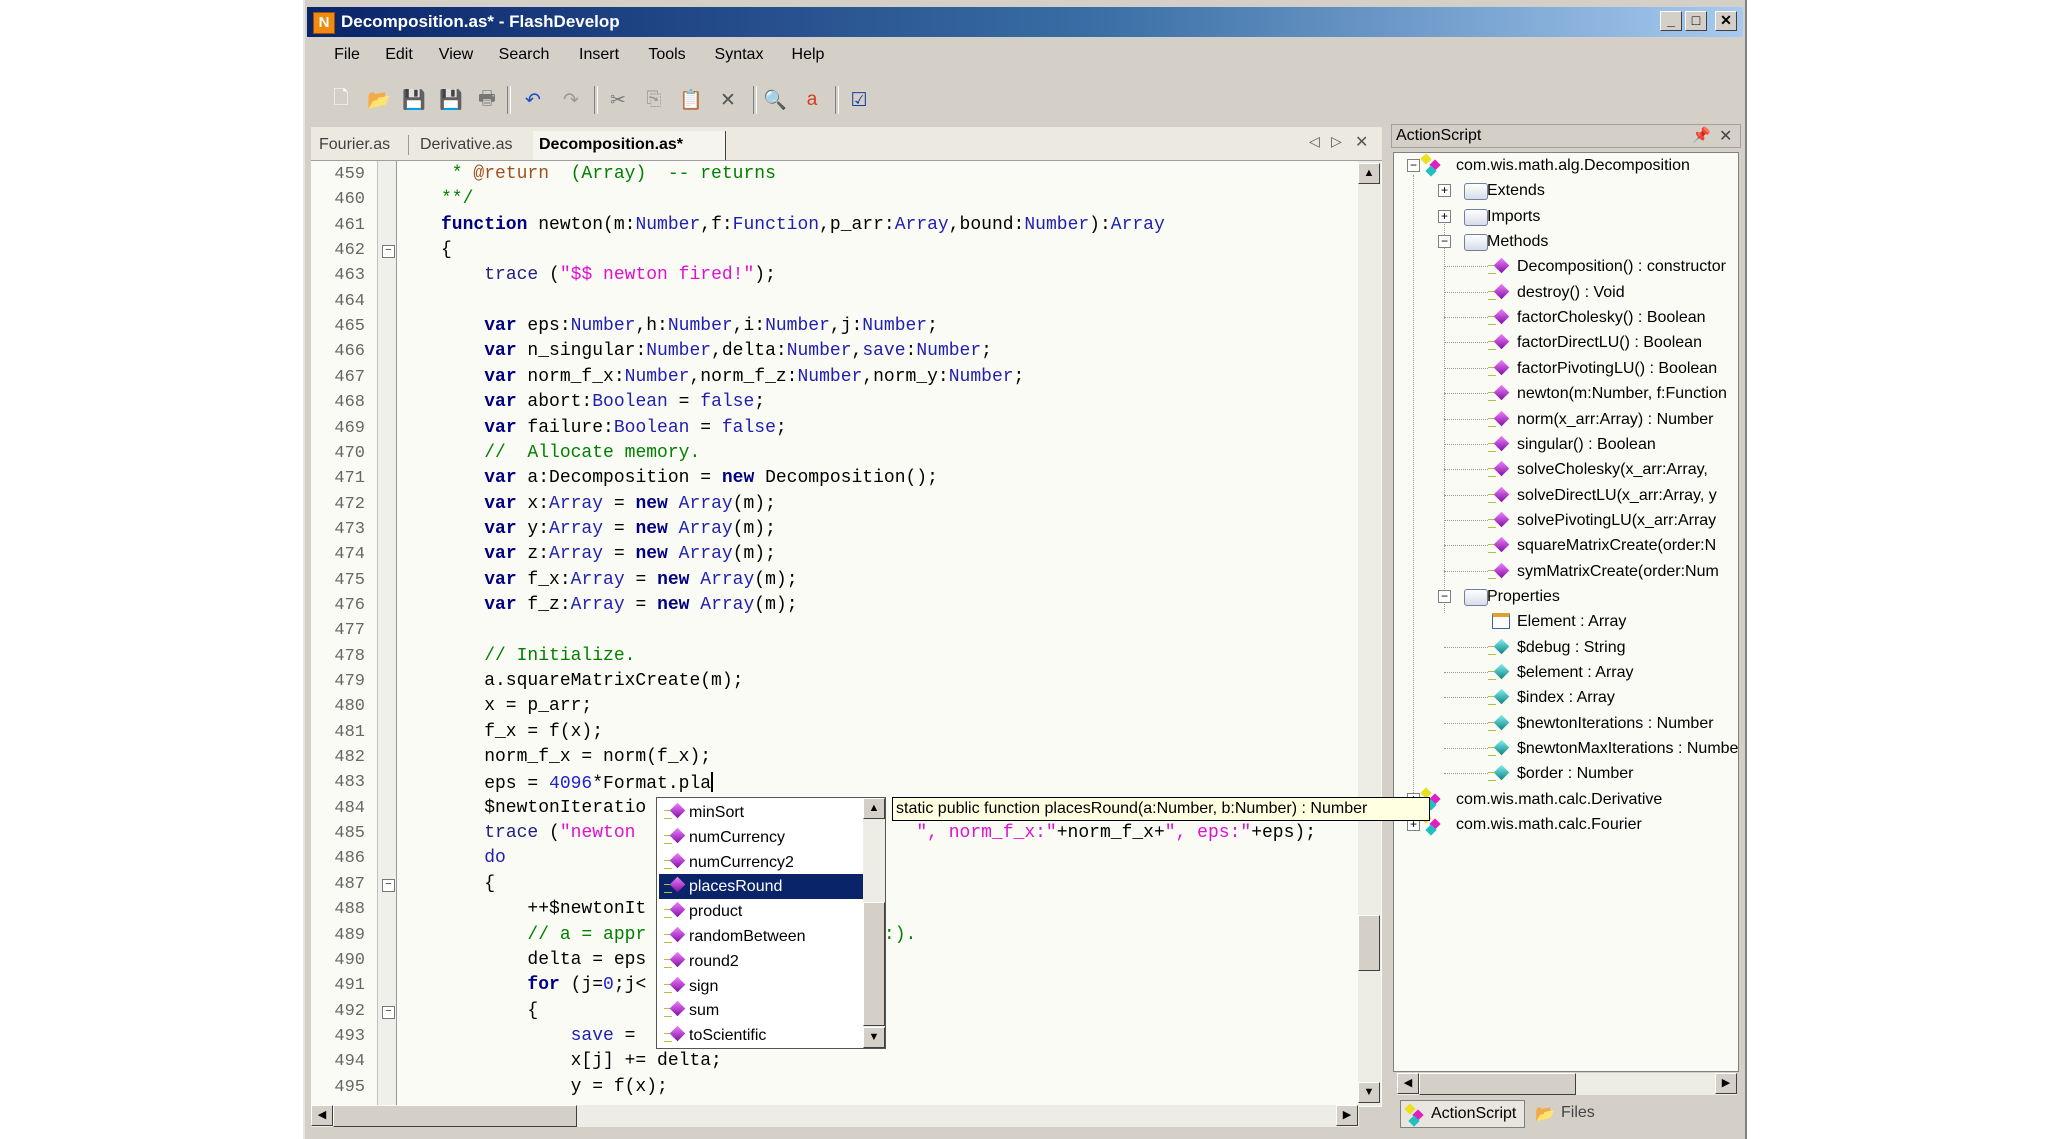 This screenshot has height=1139, width=2048. I want to click on tree-item: − com.wis.math.alg.Decomposition, so click(1566, 165).